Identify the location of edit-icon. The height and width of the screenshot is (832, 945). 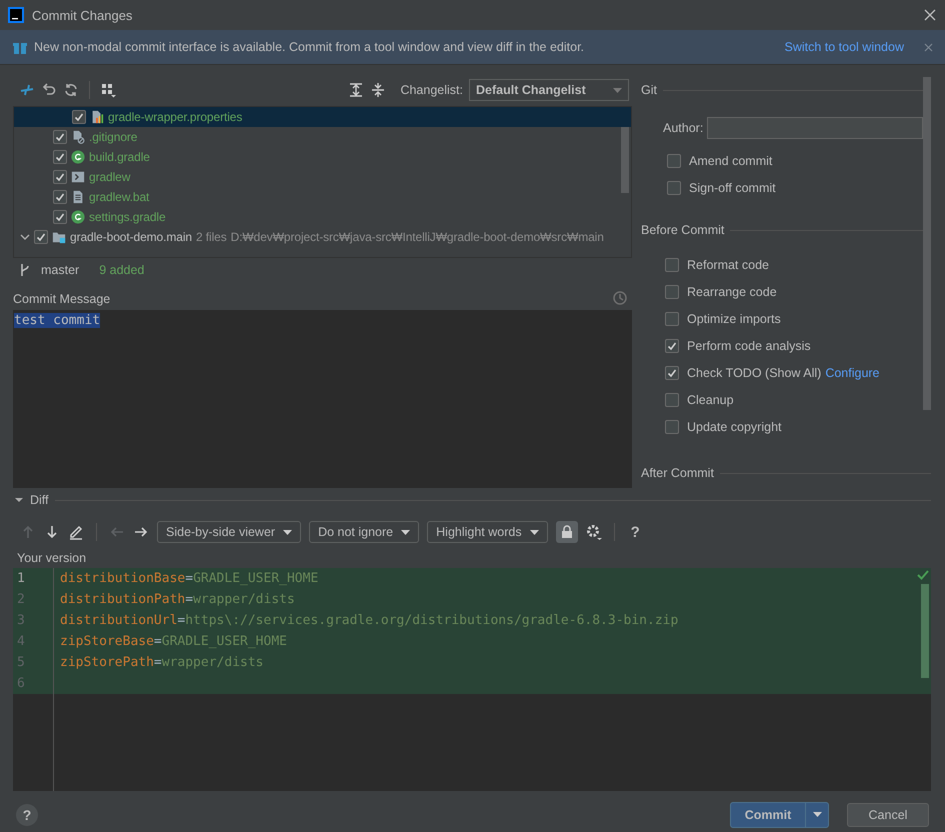
(76, 532).